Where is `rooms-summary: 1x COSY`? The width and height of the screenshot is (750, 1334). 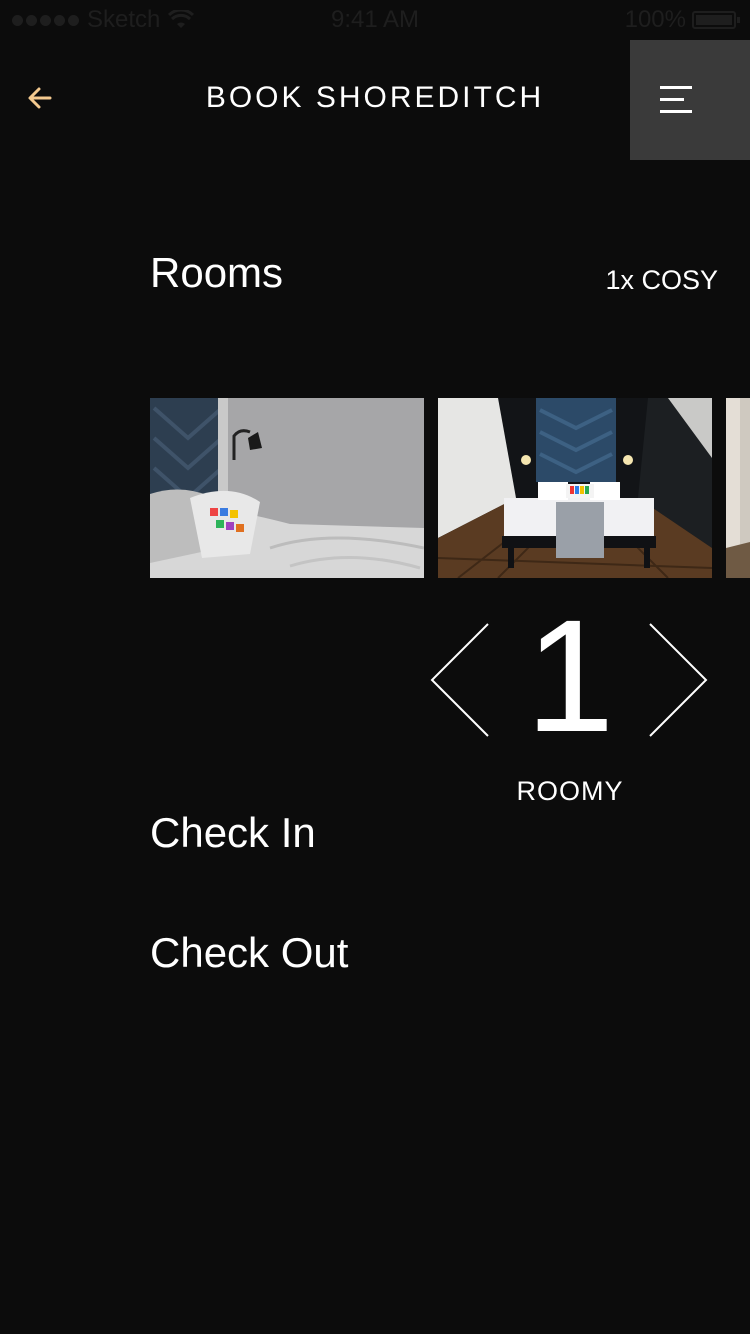 rooms-summary: 1x COSY is located at coordinates (661, 280).